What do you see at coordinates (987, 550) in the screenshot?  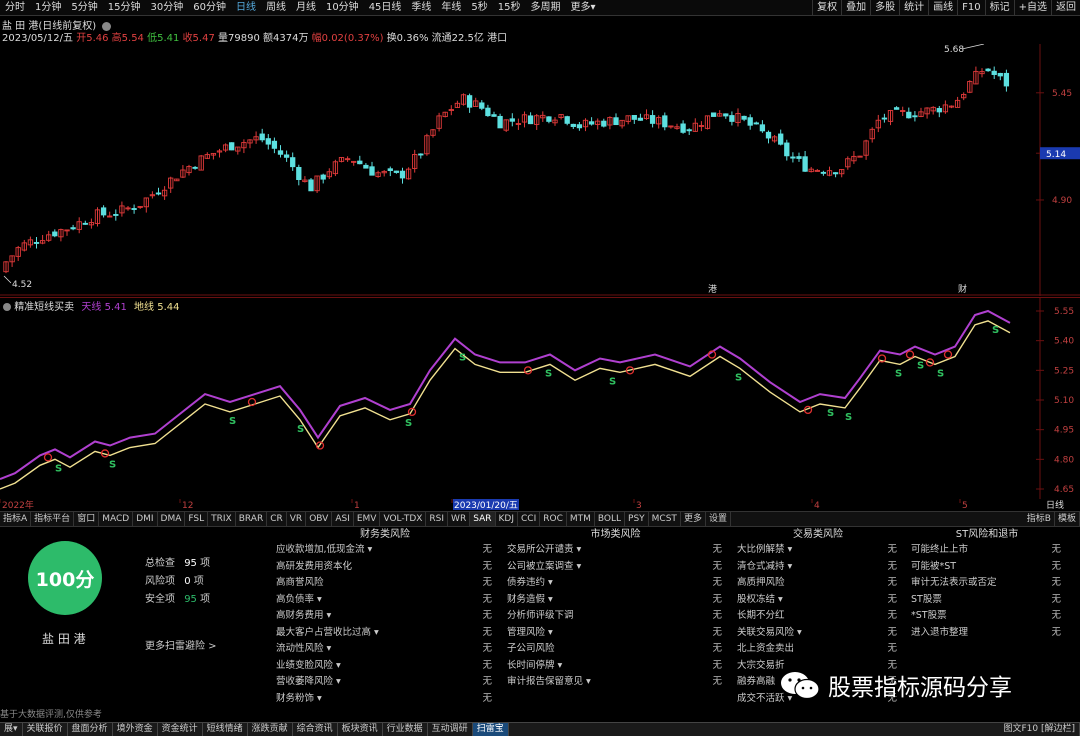 I see `risk-row: 可能终止上市 无` at bounding box center [987, 550].